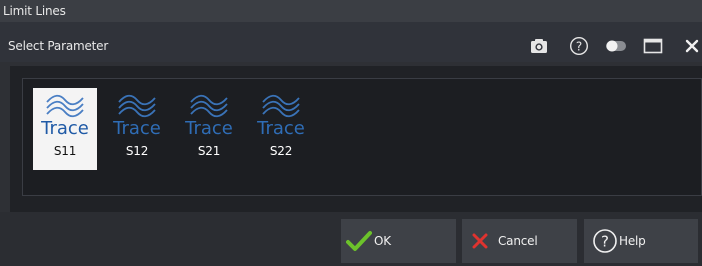  I want to click on window-titlebar: Limit Lines, so click(351, 11).